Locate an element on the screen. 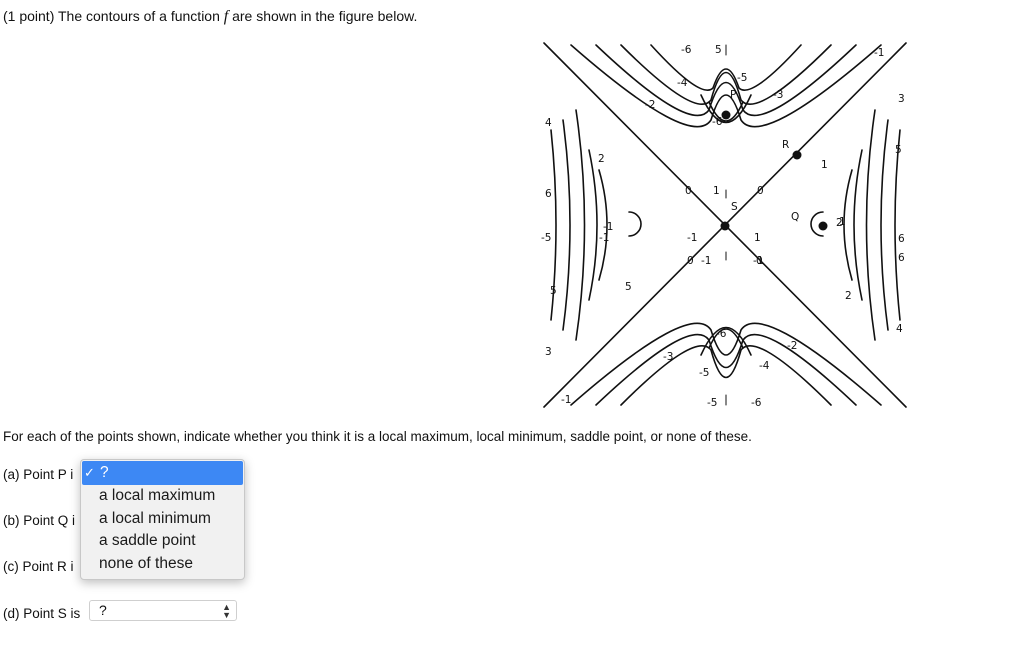 The height and width of the screenshot is (651, 1024). point-label-s: S is located at coordinates (734, 207).